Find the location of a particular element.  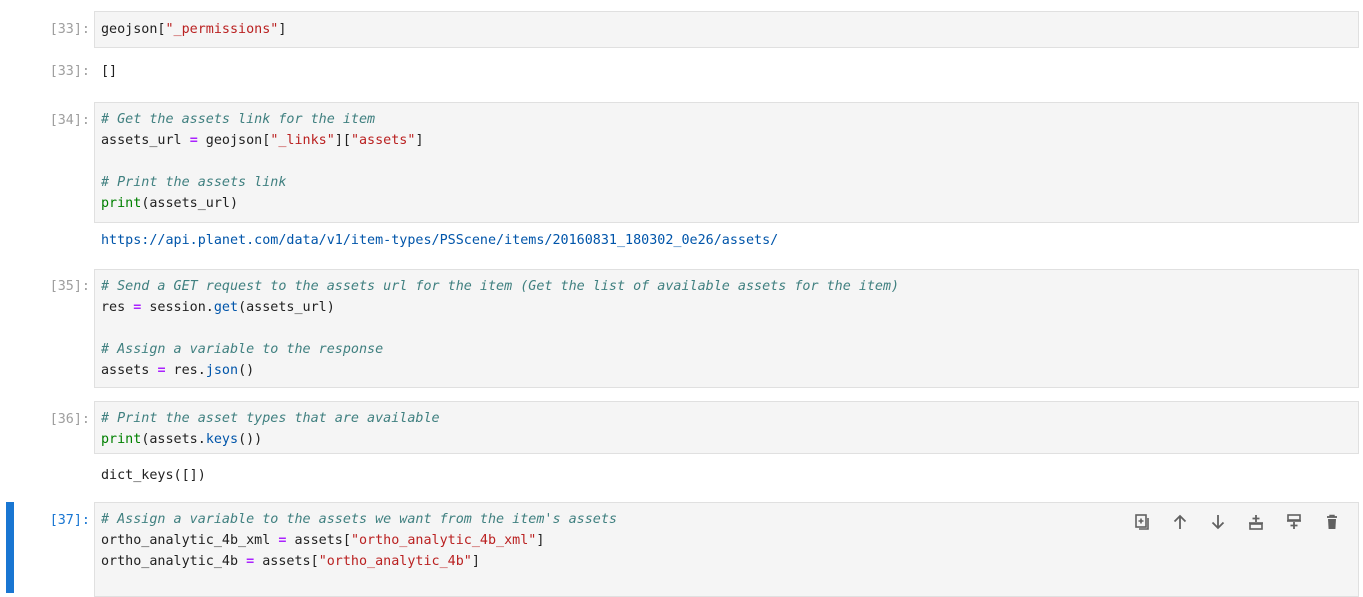

code-token: ortho_analytic_4b_xml is located at coordinates (190, 540).